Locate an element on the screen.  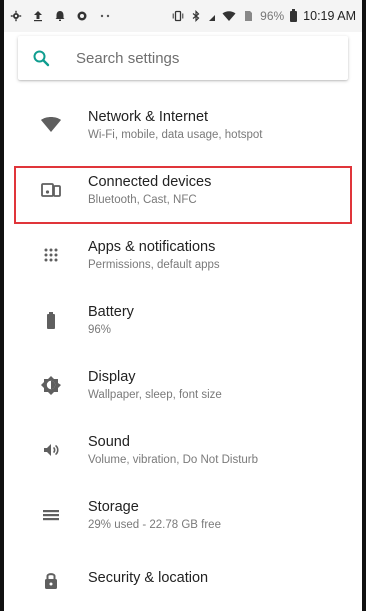
signal-icon is located at coordinates (212, 16).